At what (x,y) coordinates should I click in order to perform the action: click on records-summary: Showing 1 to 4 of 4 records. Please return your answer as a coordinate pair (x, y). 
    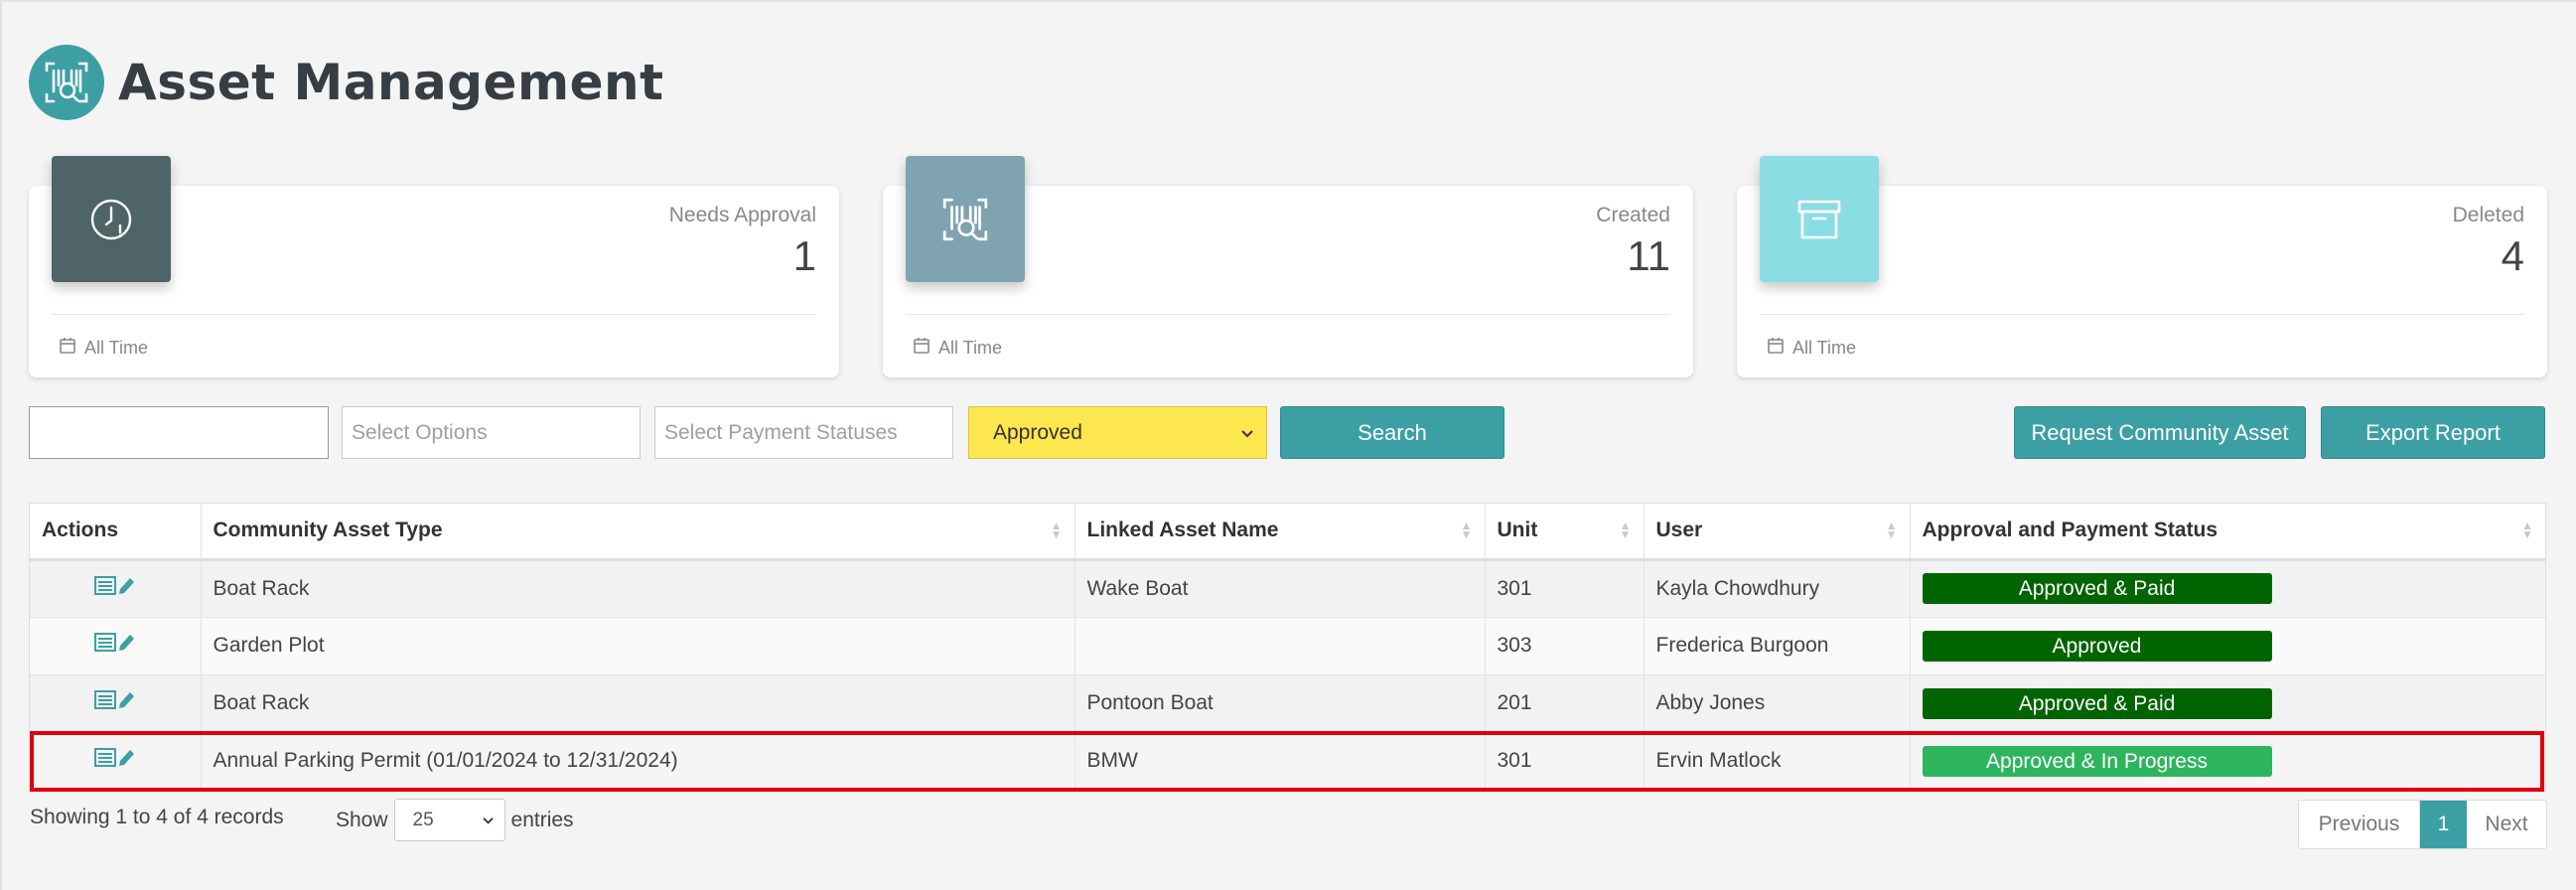
    Looking at the image, I should click on (157, 817).